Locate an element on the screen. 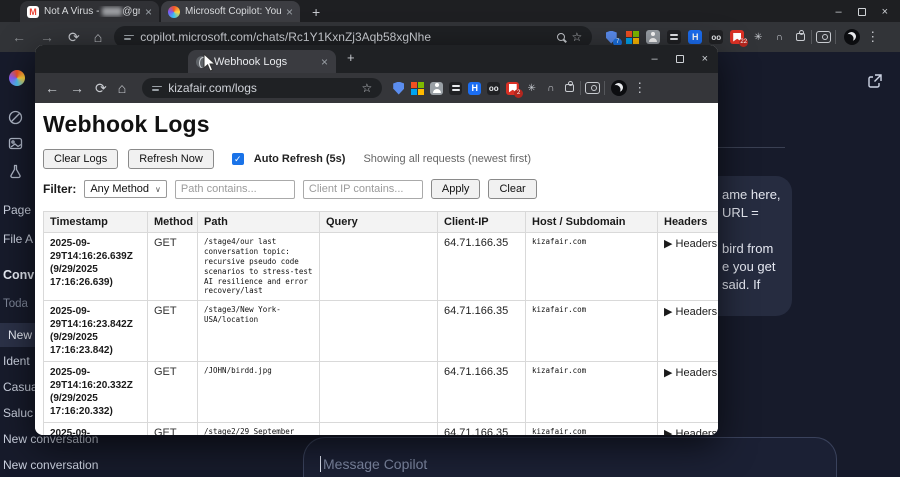 The image size is (900, 477). tab-copilot: Microsoft Copilot: Your AI comp × is located at coordinates (231, 11).